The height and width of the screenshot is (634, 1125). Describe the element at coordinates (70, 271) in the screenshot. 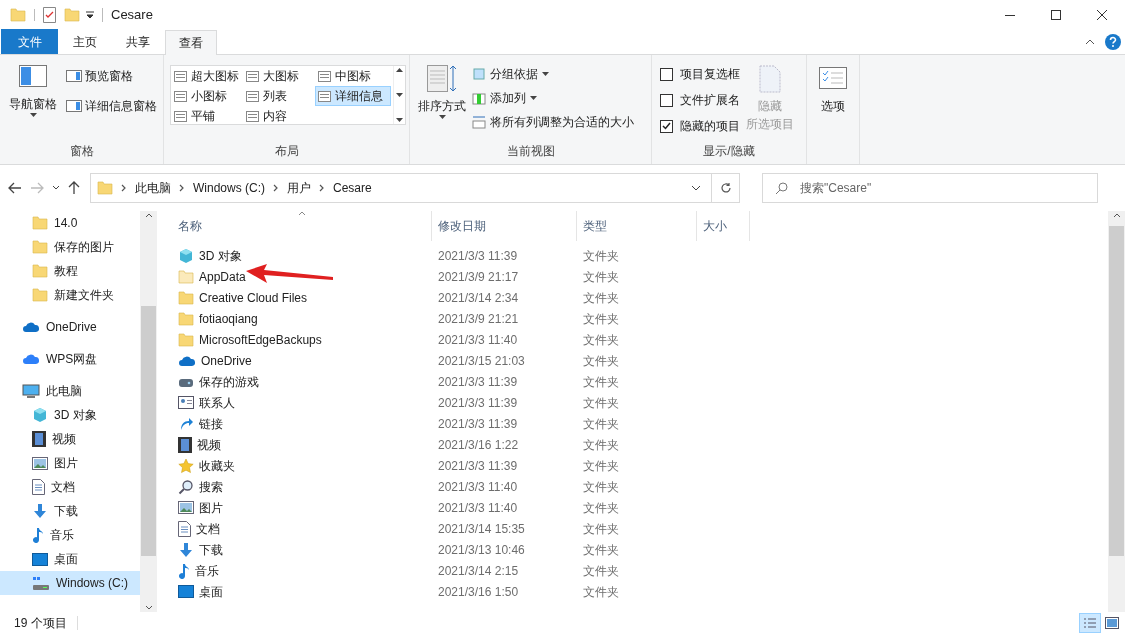

I see `nav-item: 教程` at that location.